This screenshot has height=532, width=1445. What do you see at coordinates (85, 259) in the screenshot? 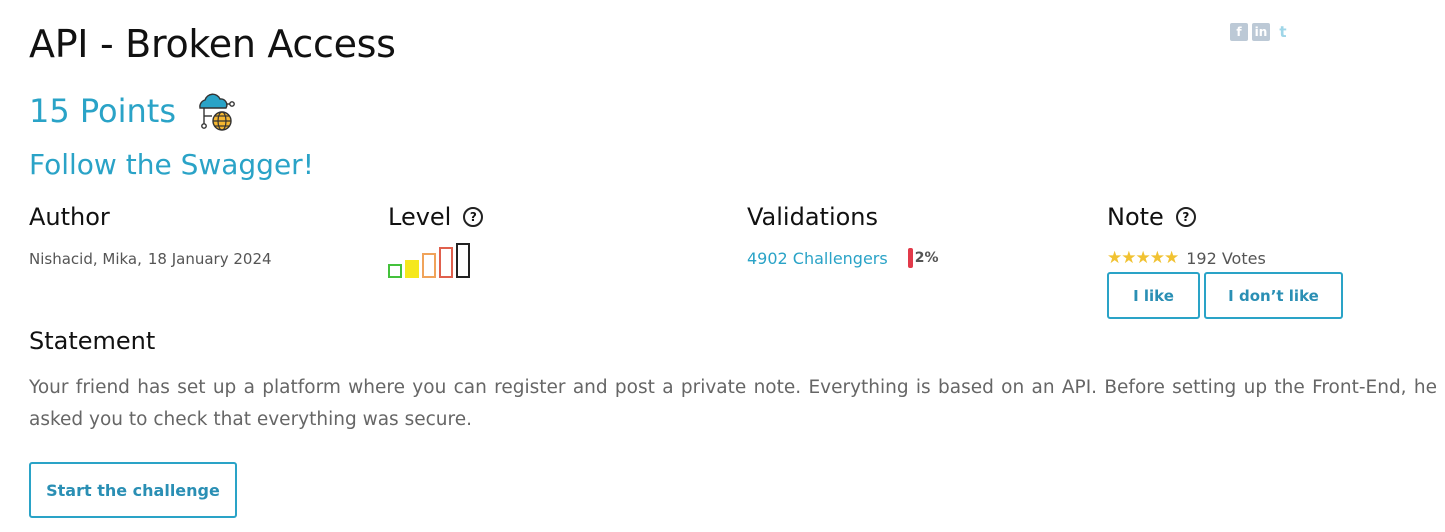
I see `author-names: Nishacid, Mika,` at bounding box center [85, 259].